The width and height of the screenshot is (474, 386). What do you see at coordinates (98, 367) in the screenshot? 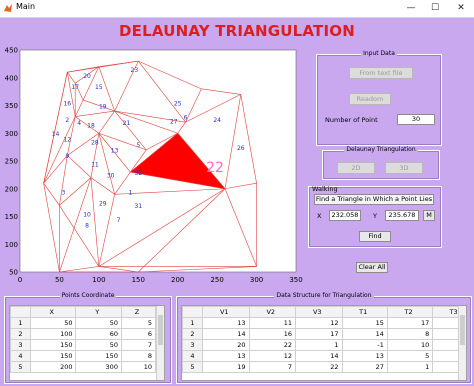
I see `table-cell: 300` at bounding box center [98, 367].